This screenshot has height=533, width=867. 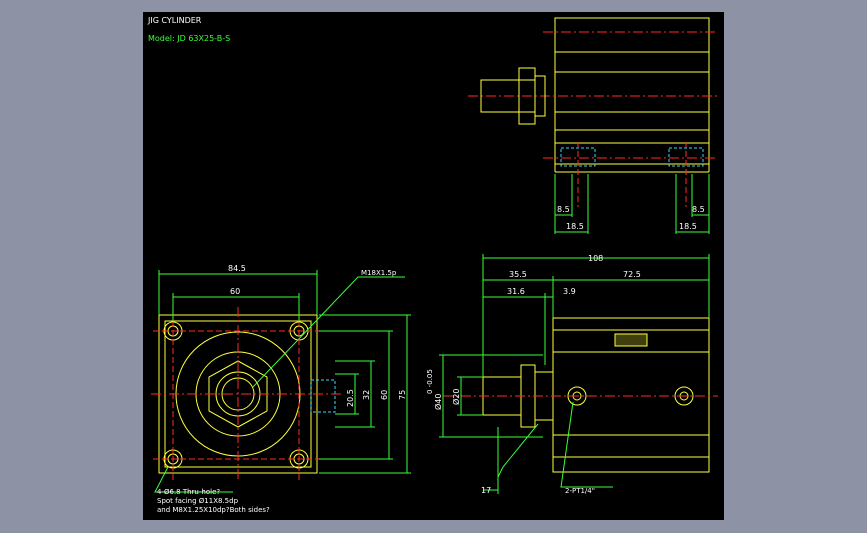 What do you see at coordinates (402, 395) in the screenshot?
I see `dim-h4: 75` at bounding box center [402, 395].